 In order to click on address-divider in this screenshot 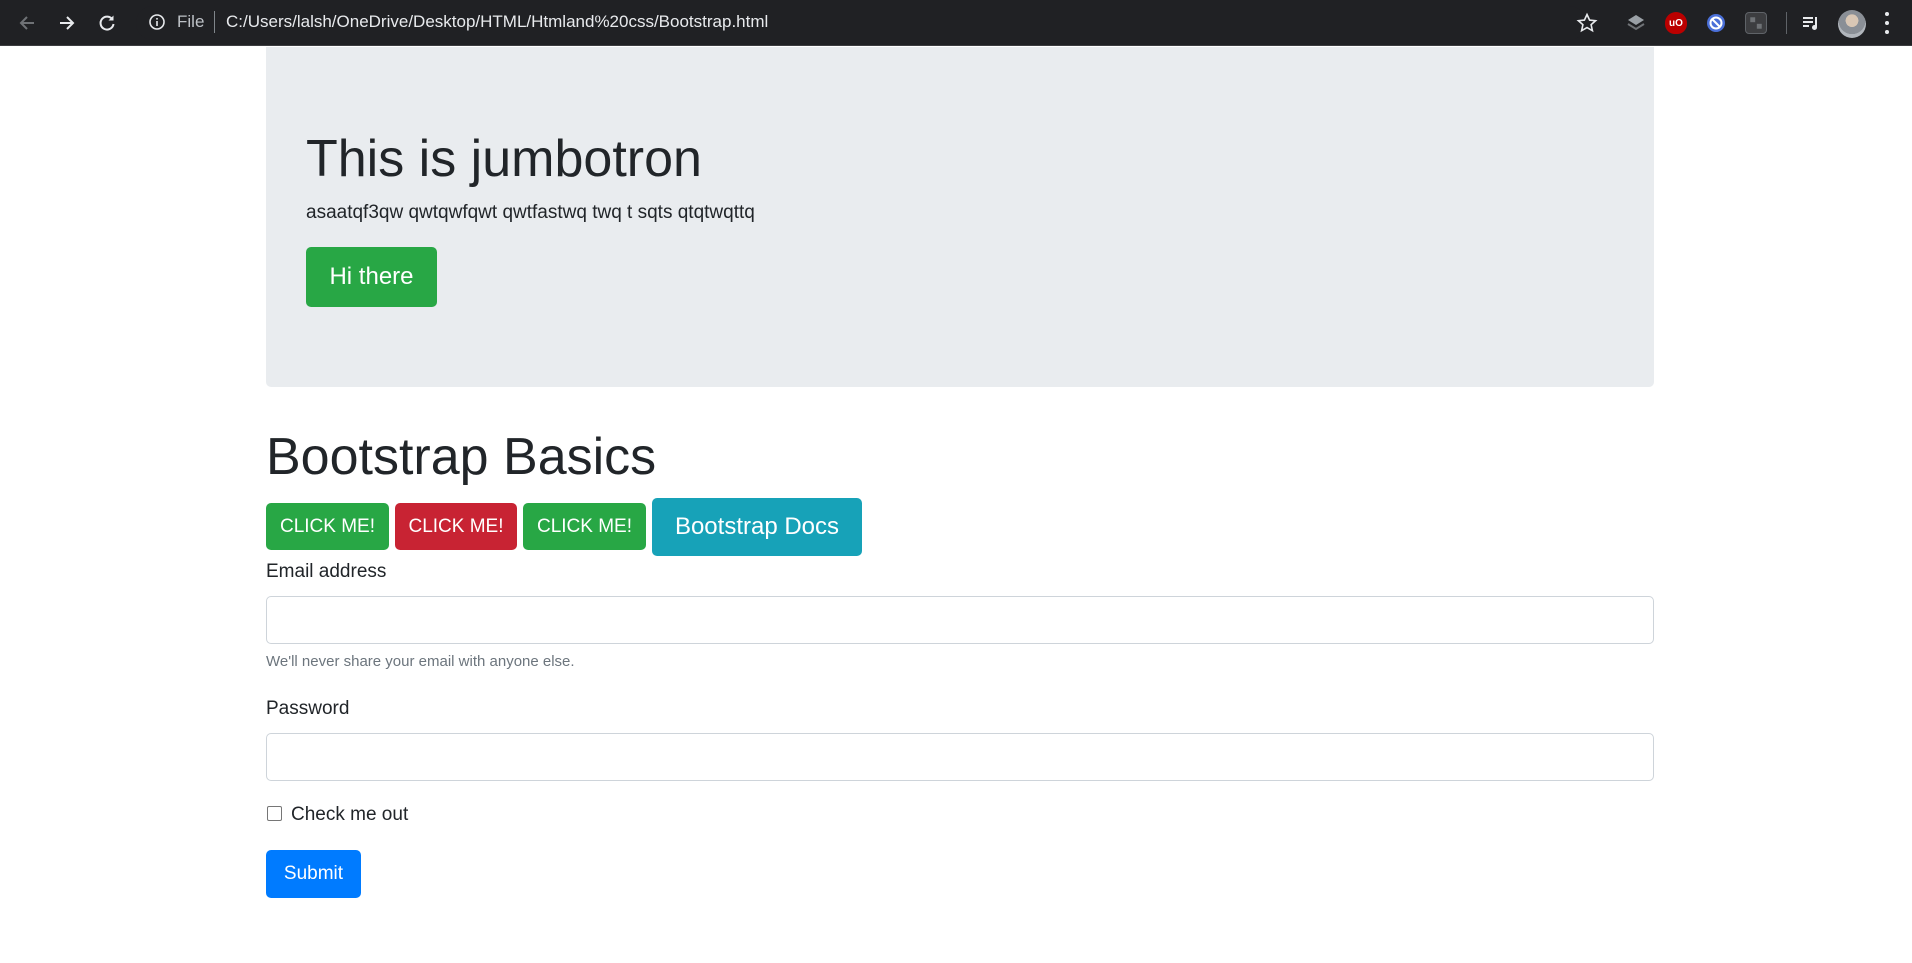, I will do `click(214, 22)`.